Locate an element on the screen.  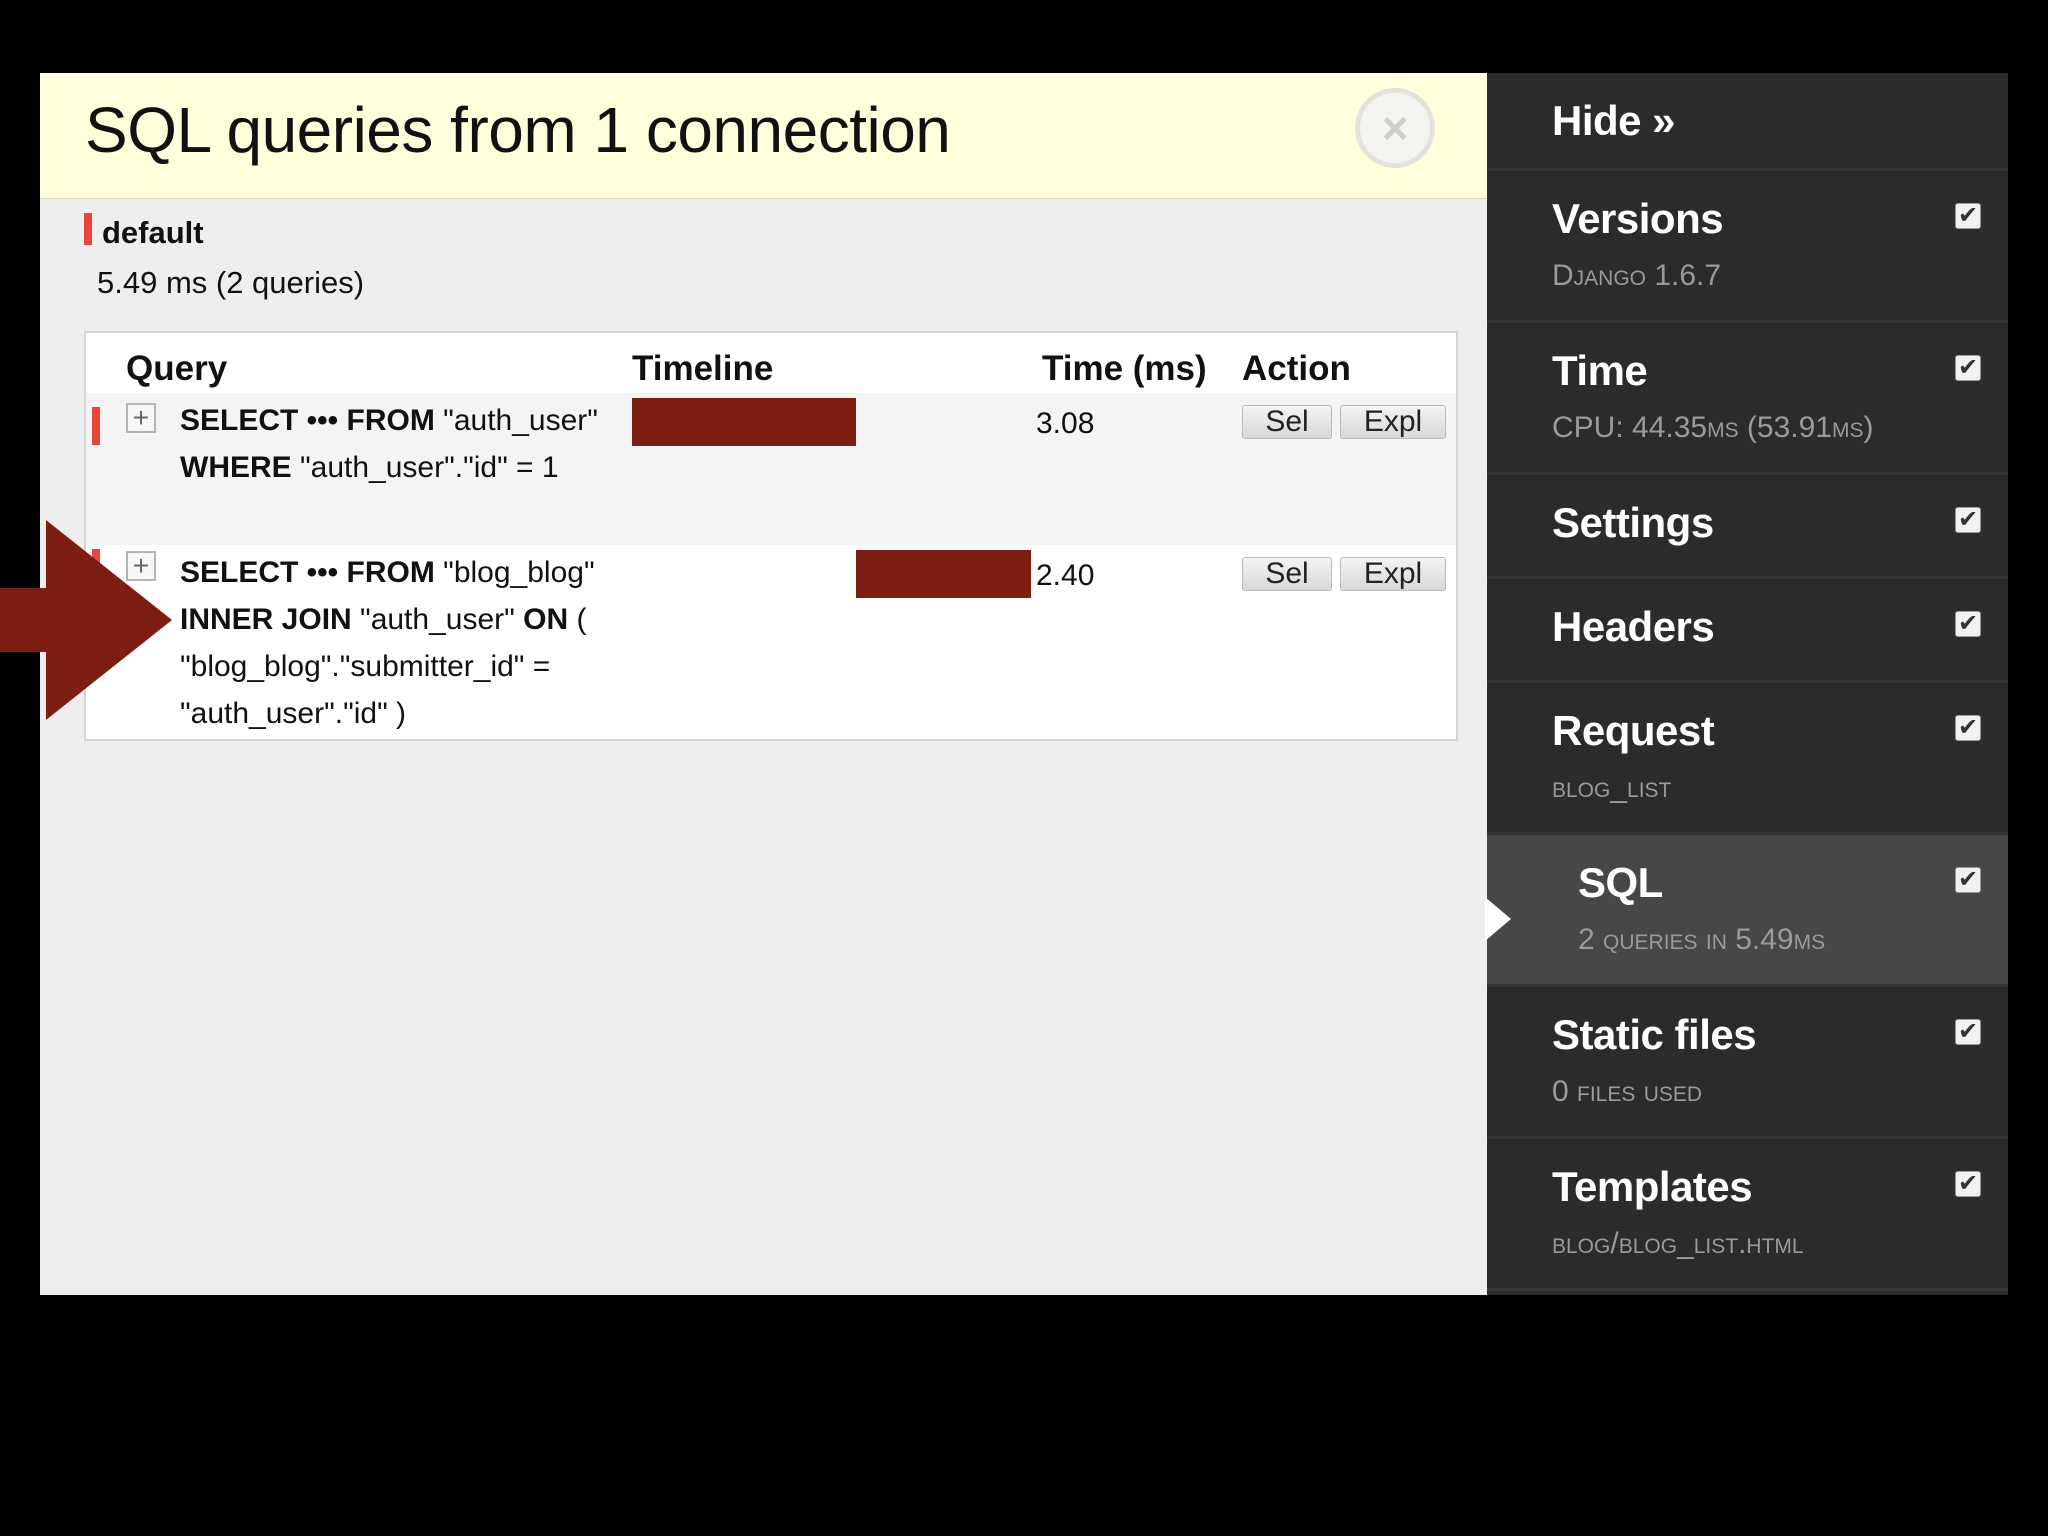
panel-header: SQL queries from 1 connection × is located at coordinates (763, 136).